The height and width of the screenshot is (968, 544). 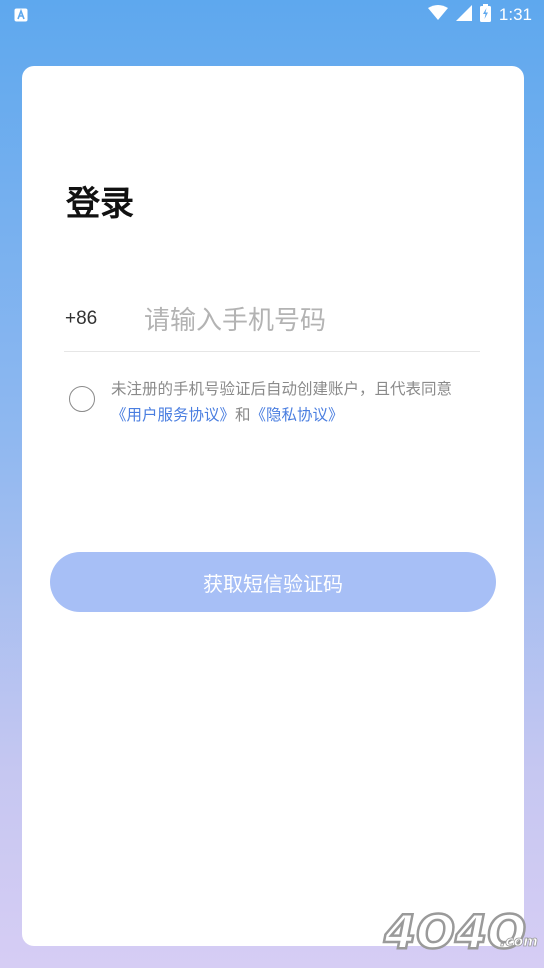 I want to click on privacy-policy-link: 《隐私协议》, so click(x=297, y=415).